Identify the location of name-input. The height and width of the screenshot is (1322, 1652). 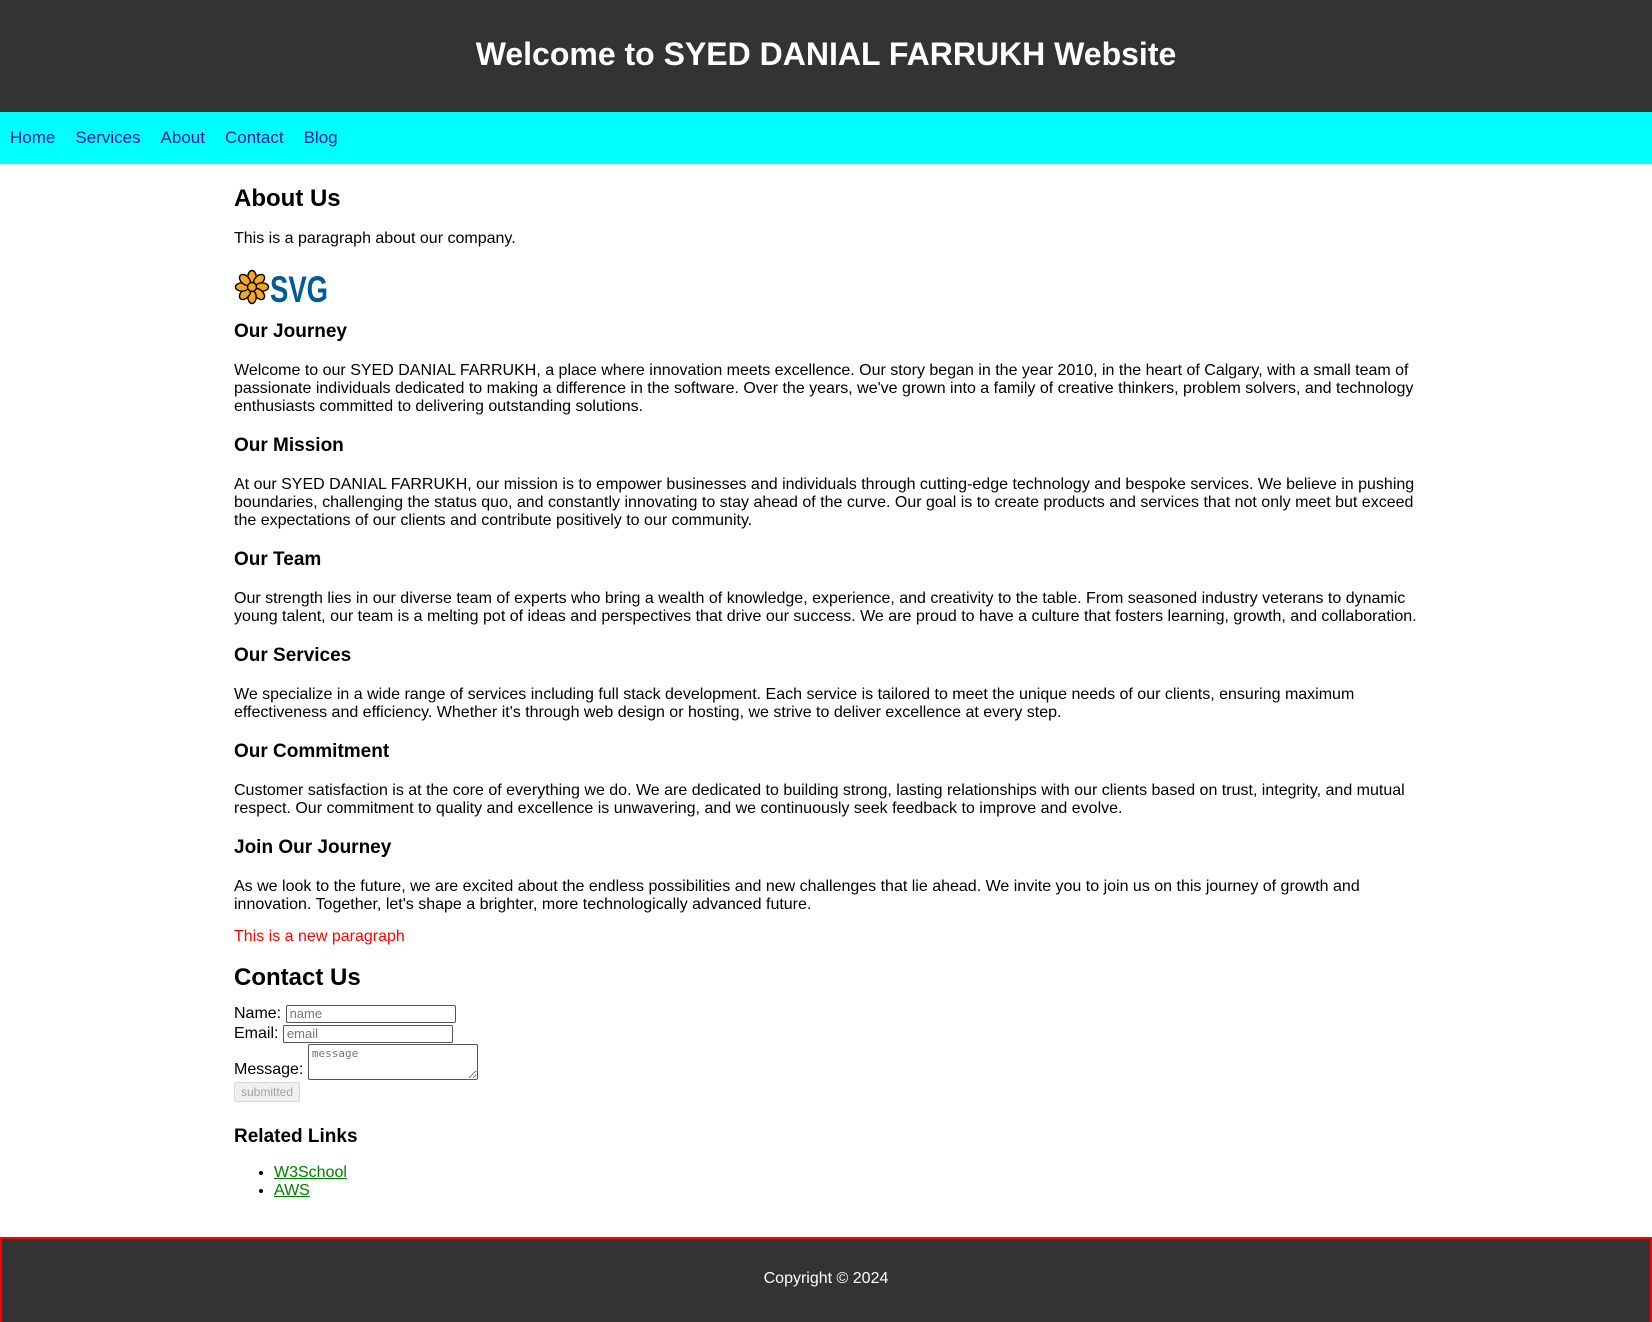
(370, 1013).